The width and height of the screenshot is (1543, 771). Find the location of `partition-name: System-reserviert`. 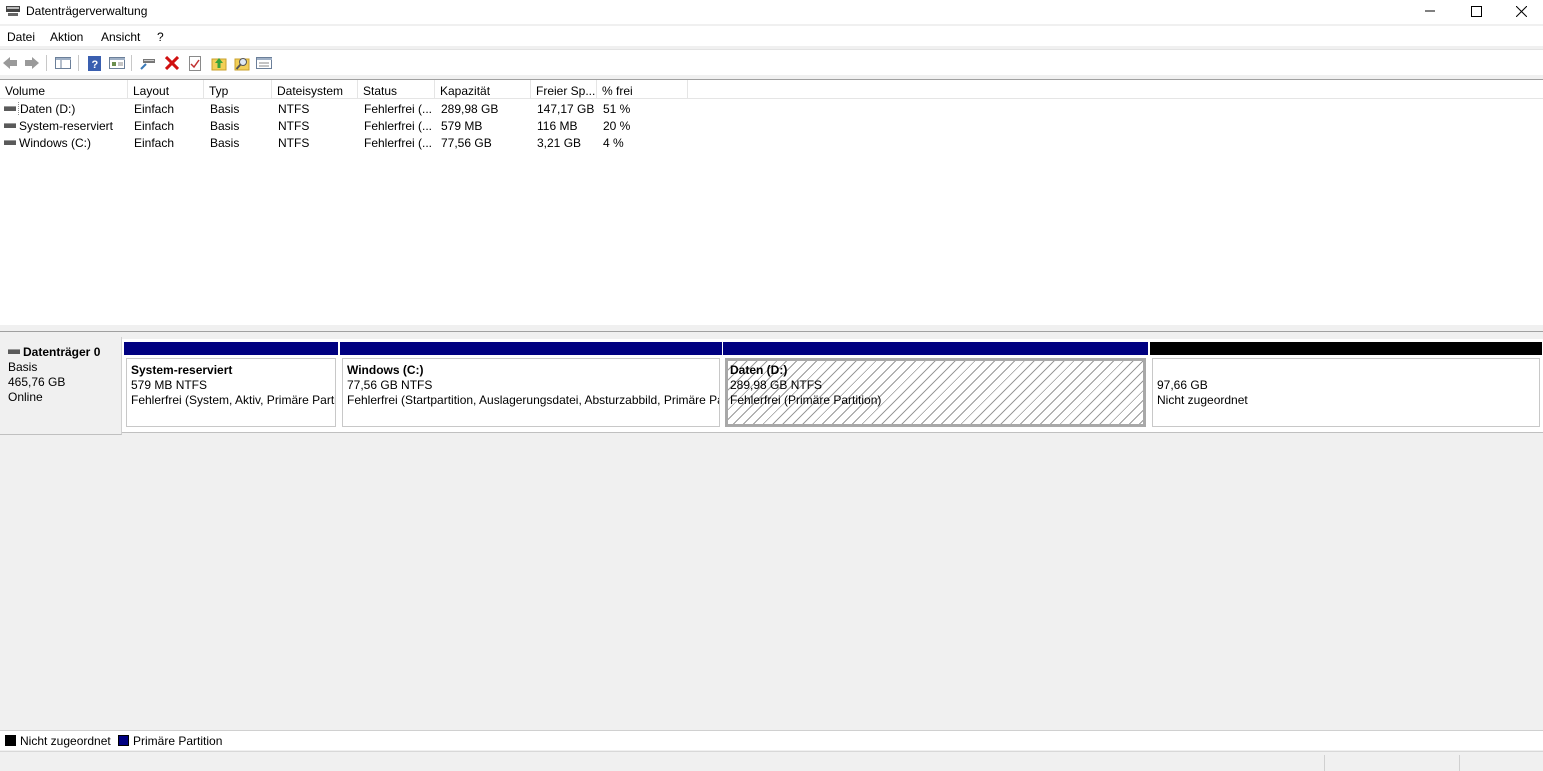

partition-name: System-reserviert is located at coordinates (182, 370).